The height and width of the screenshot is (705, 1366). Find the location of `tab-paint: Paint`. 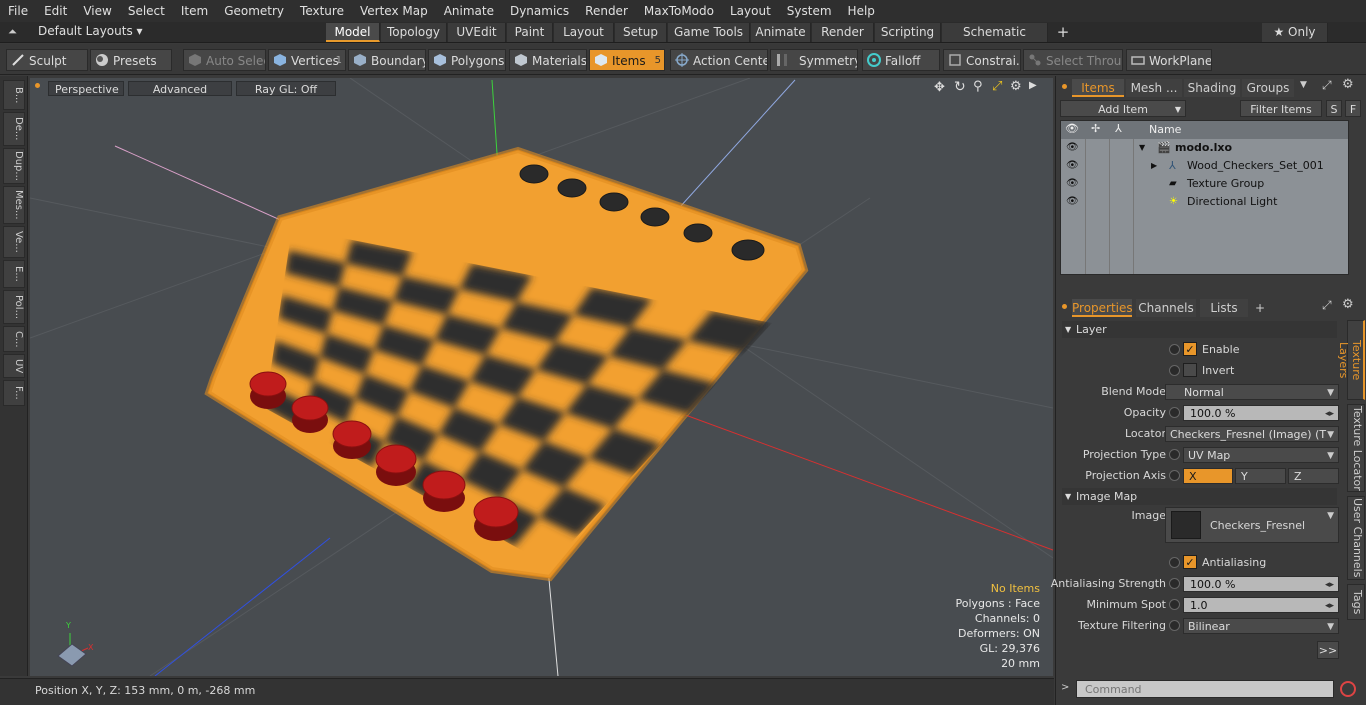

tab-paint: Paint is located at coordinates (530, 32).